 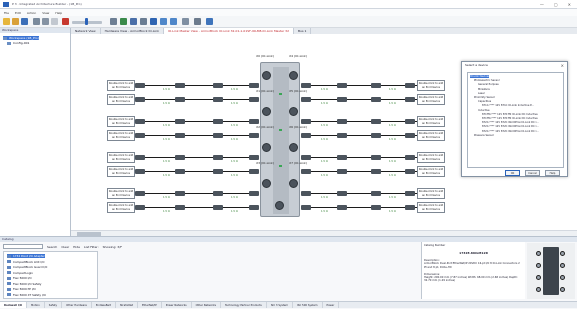 I want to click on refresh-icon, so click(x=153, y=21).